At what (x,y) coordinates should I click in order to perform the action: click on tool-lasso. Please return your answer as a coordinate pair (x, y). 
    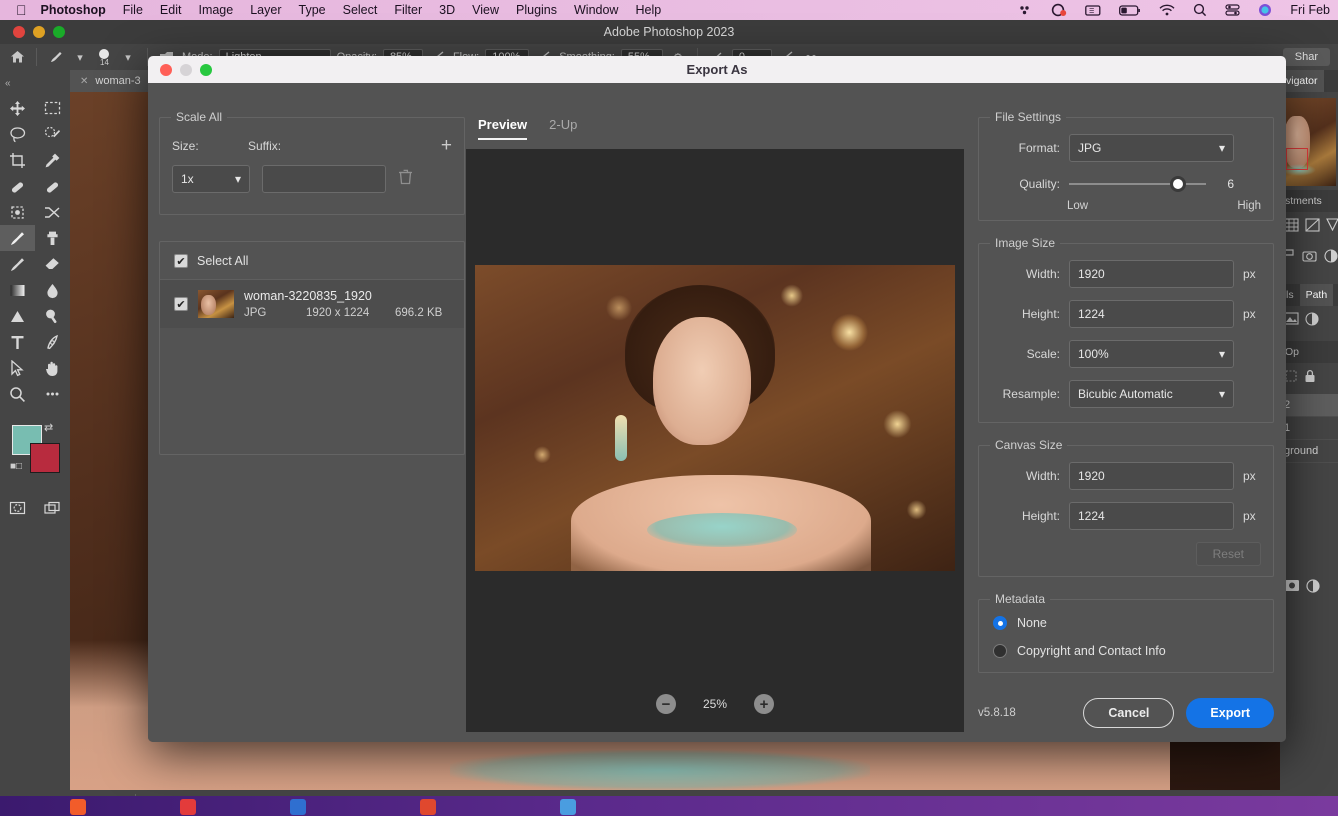
    Looking at the image, I should click on (17, 134).